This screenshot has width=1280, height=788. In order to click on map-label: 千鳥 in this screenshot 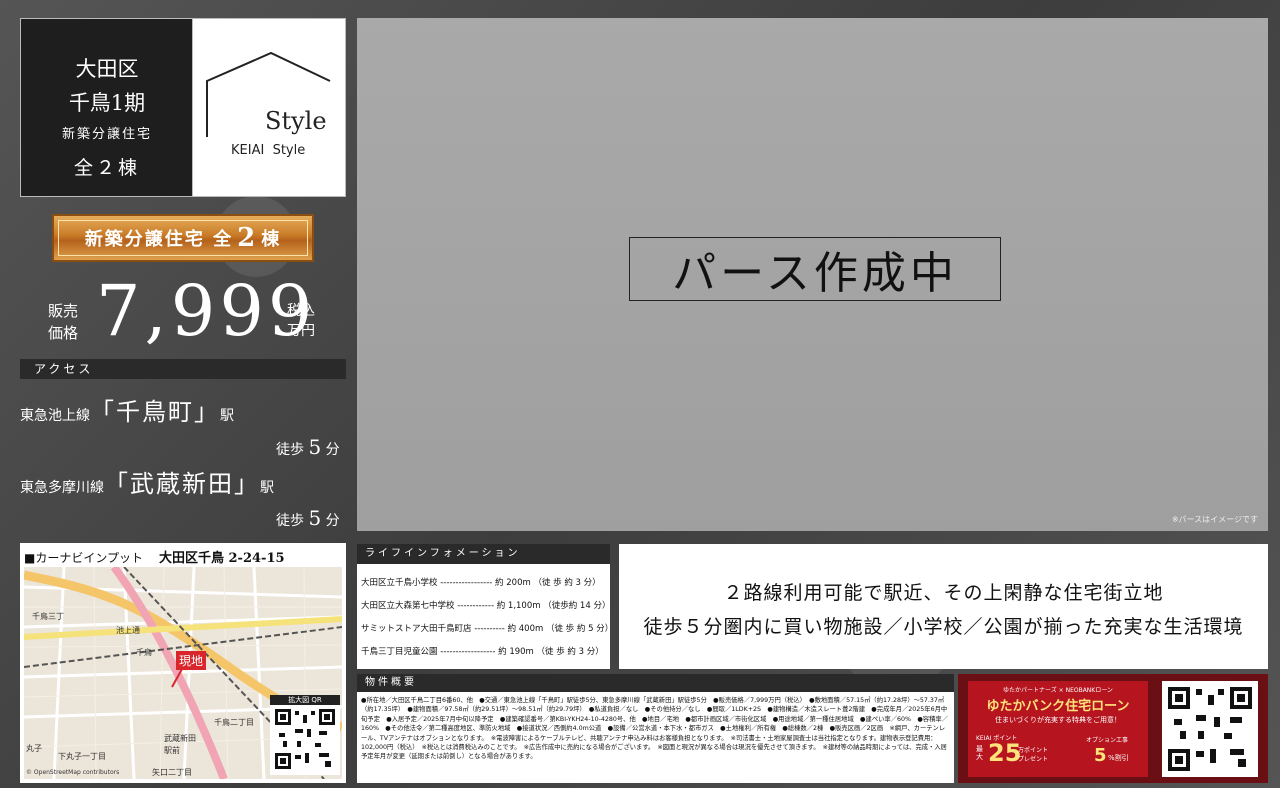, I will do `click(144, 652)`.